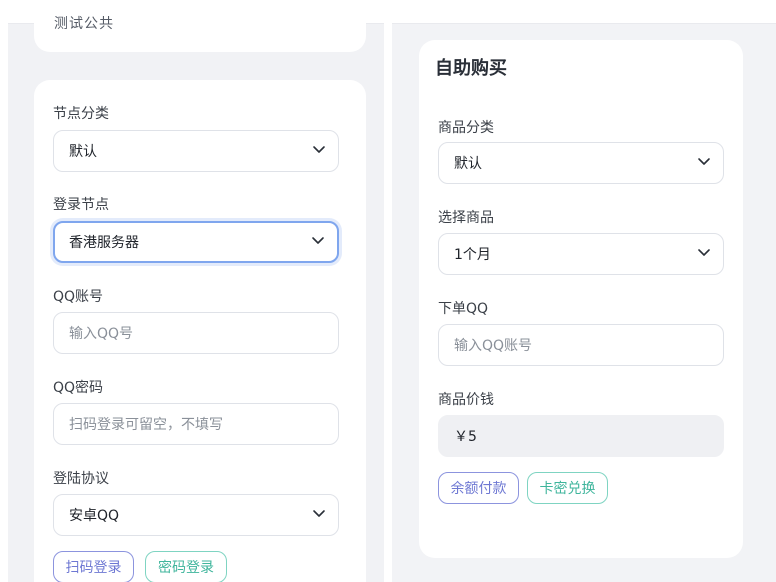 The width and height of the screenshot is (776, 582). What do you see at coordinates (581, 163) in the screenshot?
I see `product-category-select: 默认` at bounding box center [581, 163].